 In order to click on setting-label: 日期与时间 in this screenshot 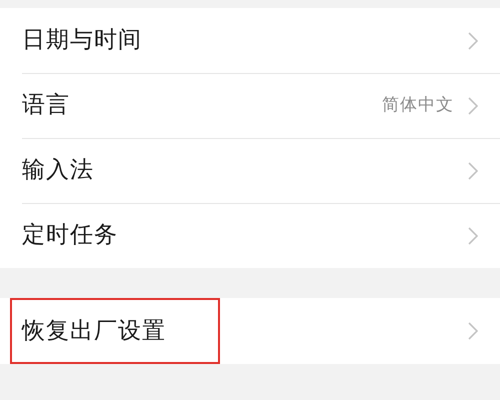, I will do `click(82, 41)`.